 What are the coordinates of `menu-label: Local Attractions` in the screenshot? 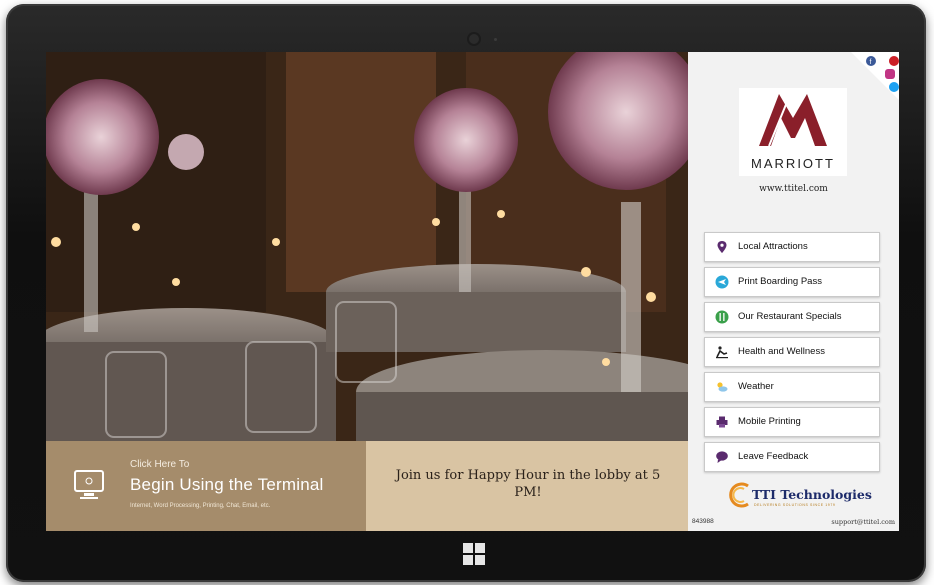 It's located at (773, 246).